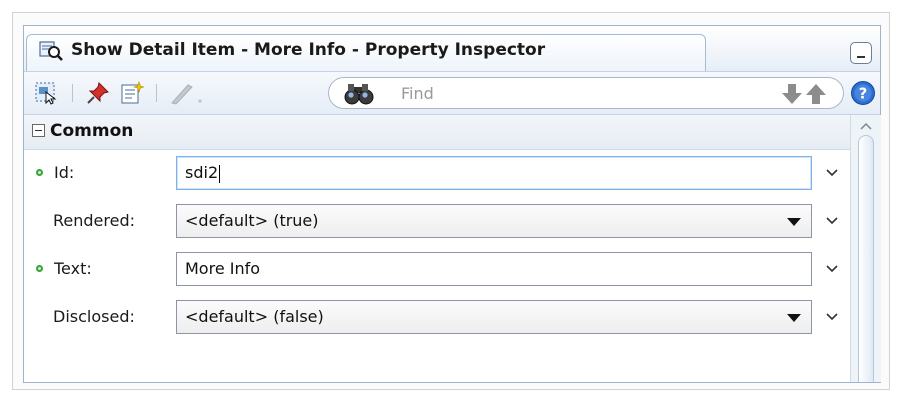 Image resolution: width=903 pixels, height=400 pixels. Describe the element at coordinates (866, 126) in the screenshot. I see `scroll-up-icon` at that location.